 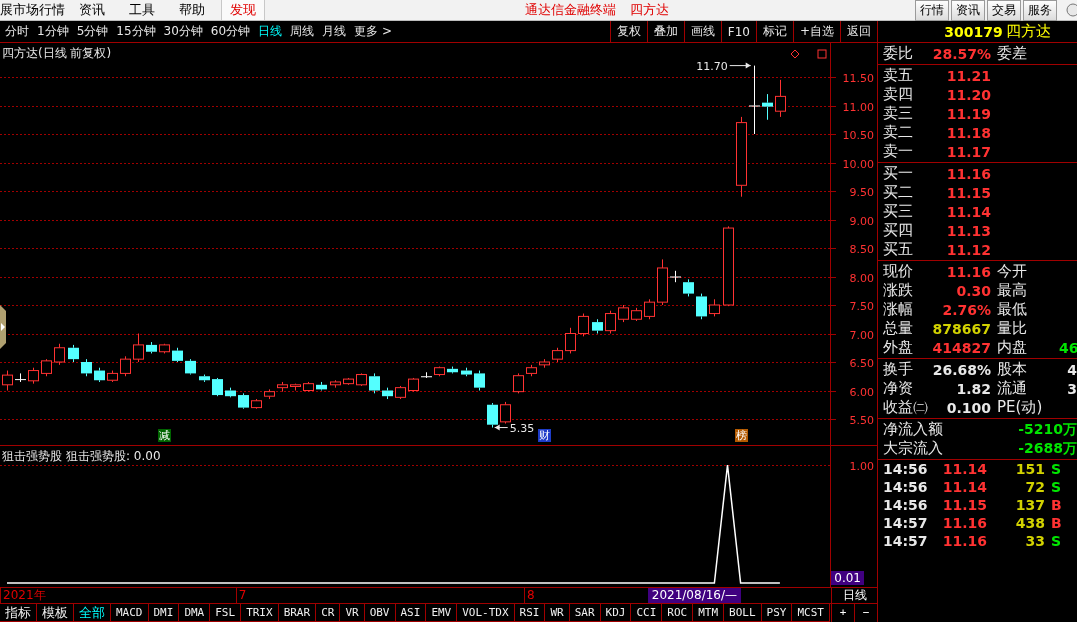 What do you see at coordinates (811, 613) in the screenshot?
I see `indicator-tab: MCST` at bounding box center [811, 613].